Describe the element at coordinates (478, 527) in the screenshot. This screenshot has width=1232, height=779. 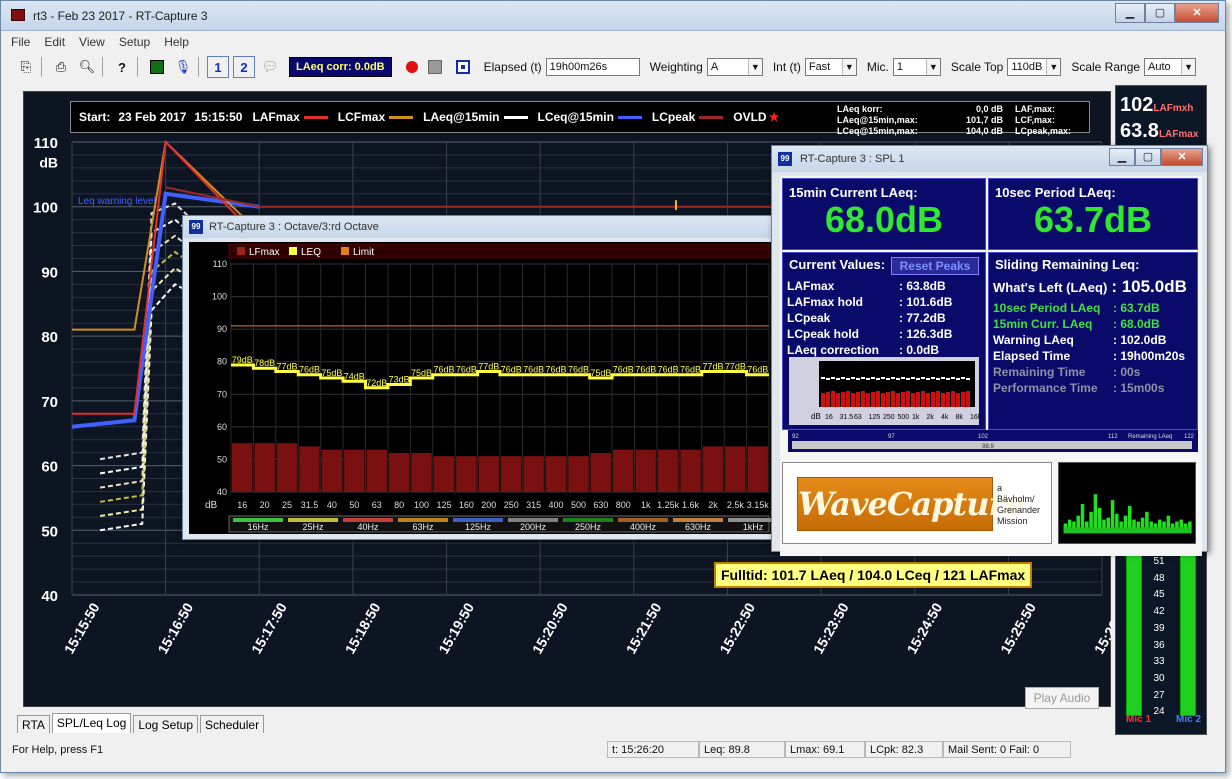
I see `band-label: 125Hz` at that location.